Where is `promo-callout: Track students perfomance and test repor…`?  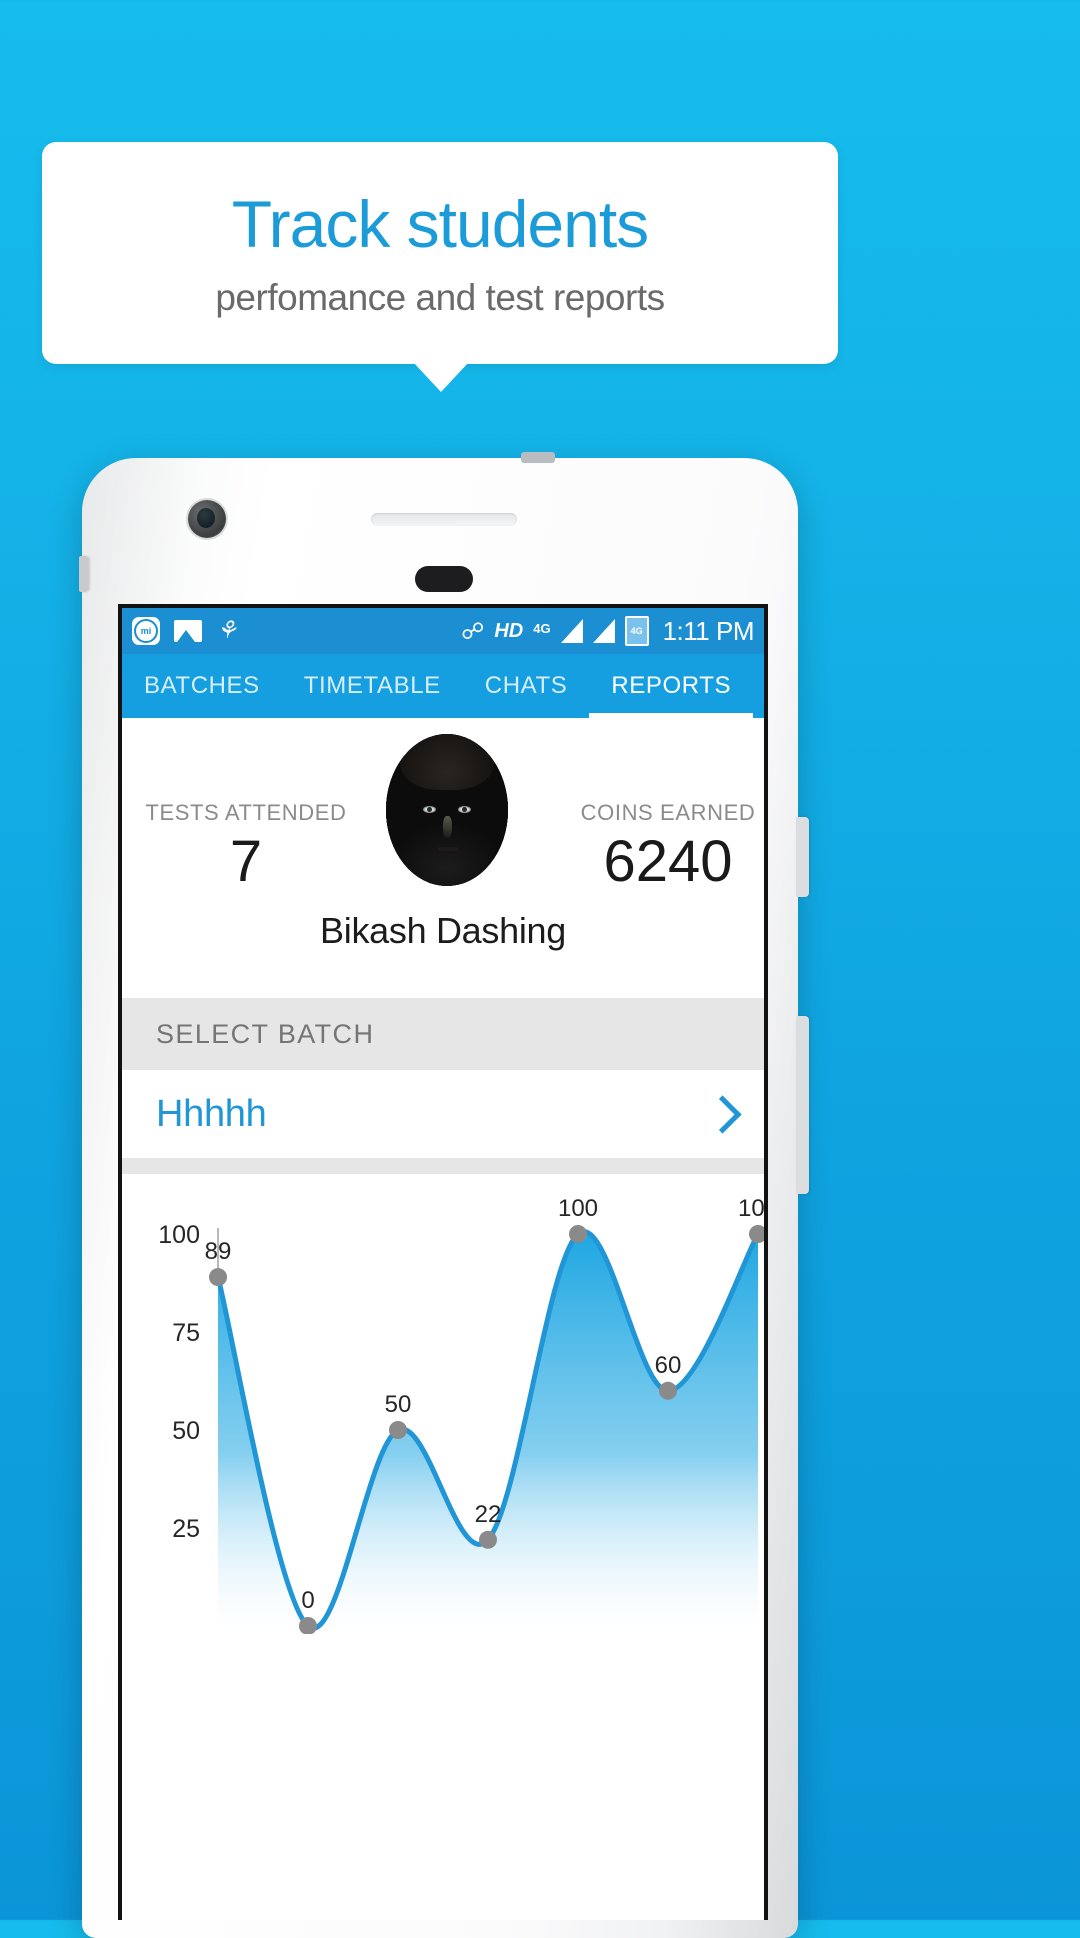
promo-callout: Track students perfomance and test repor… is located at coordinates (440, 253).